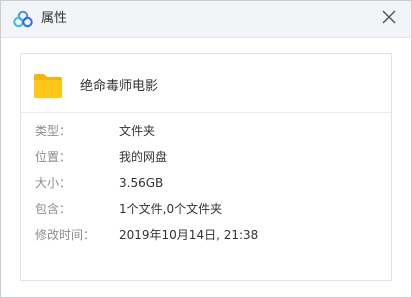  What do you see at coordinates (205, 131) in the screenshot?
I see `property-row-type: 类型： 文件夹` at bounding box center [205, 131].